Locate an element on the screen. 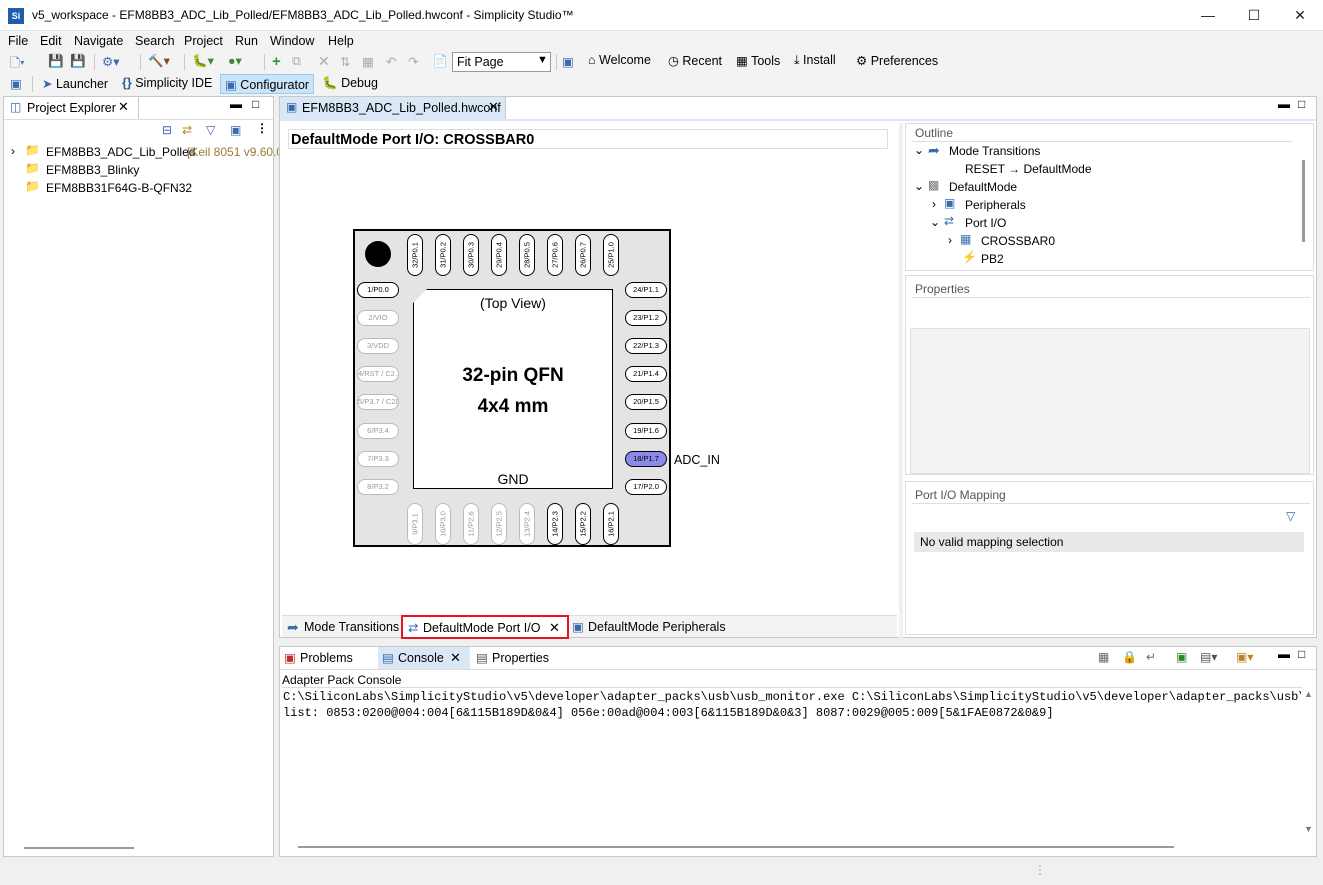 This screenshot has width=1323, height=885. menu-run: Run is located at coordinates (246, 41).